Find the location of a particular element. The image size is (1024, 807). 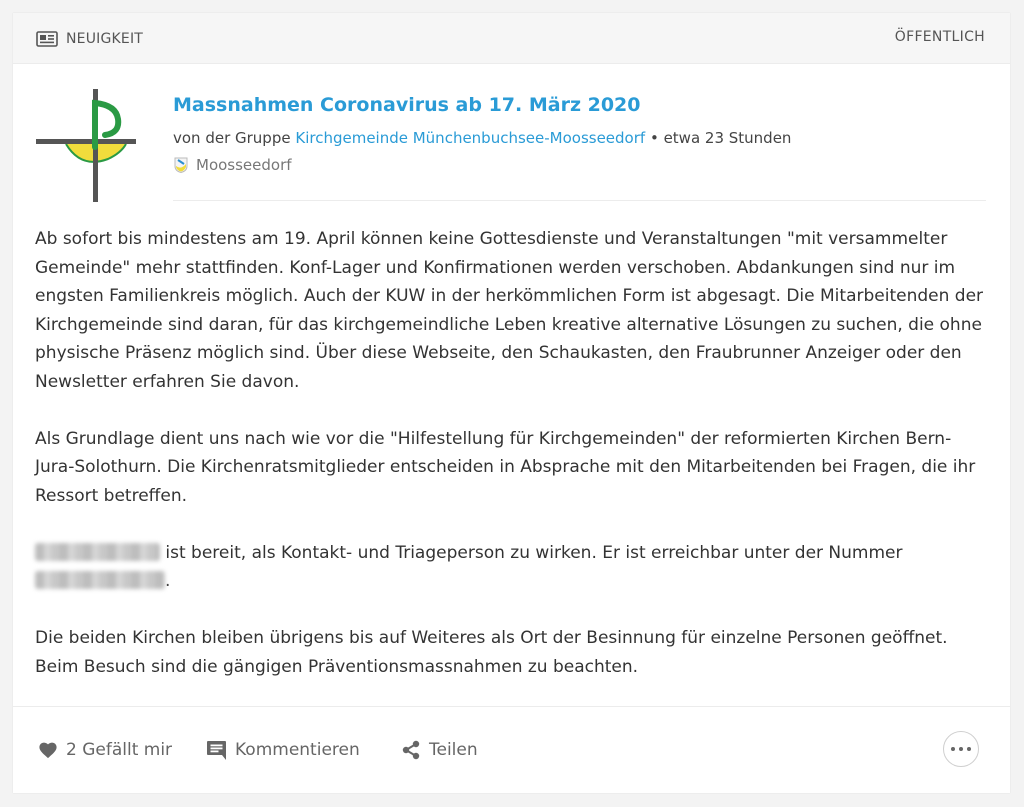

comment-button: Kommentieren is located at coordinates (283, 750).